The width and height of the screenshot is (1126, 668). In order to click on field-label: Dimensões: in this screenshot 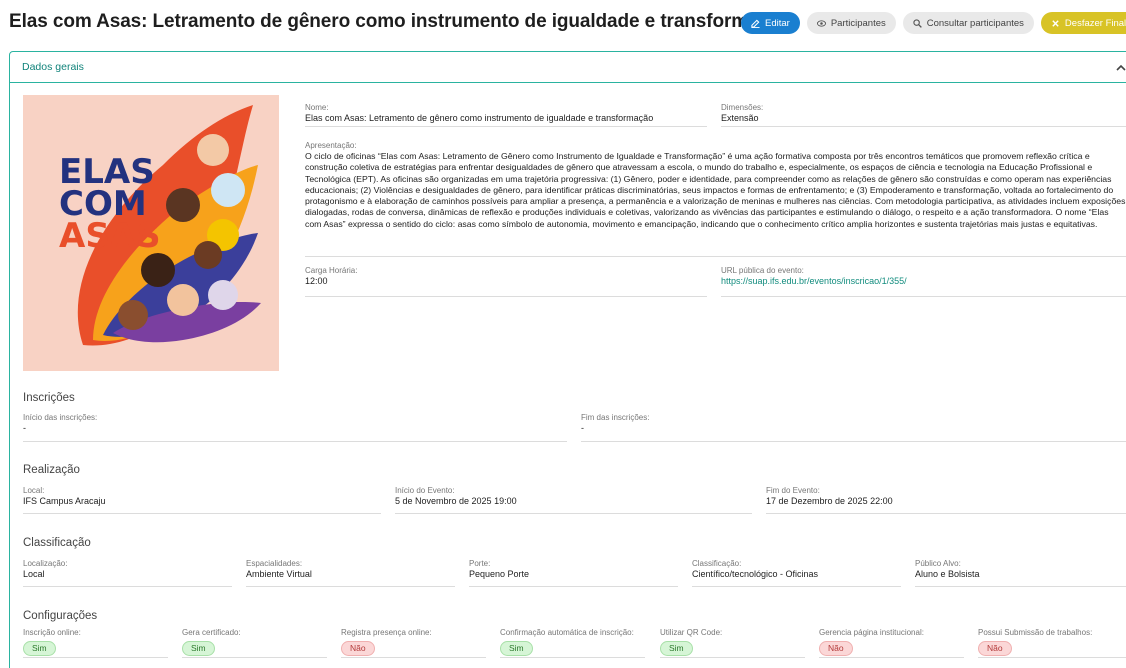, I will do `click(742, 107)`.